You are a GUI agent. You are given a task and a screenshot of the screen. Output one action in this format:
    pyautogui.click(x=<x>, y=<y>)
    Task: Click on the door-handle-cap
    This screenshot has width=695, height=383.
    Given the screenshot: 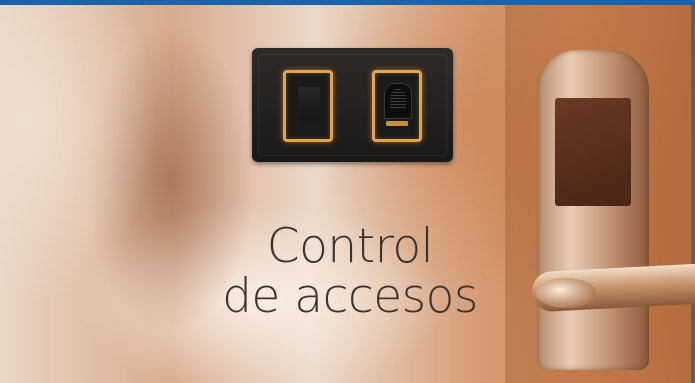 What is the action you would take?
    pyautogui.click(x=566, y=293)
    